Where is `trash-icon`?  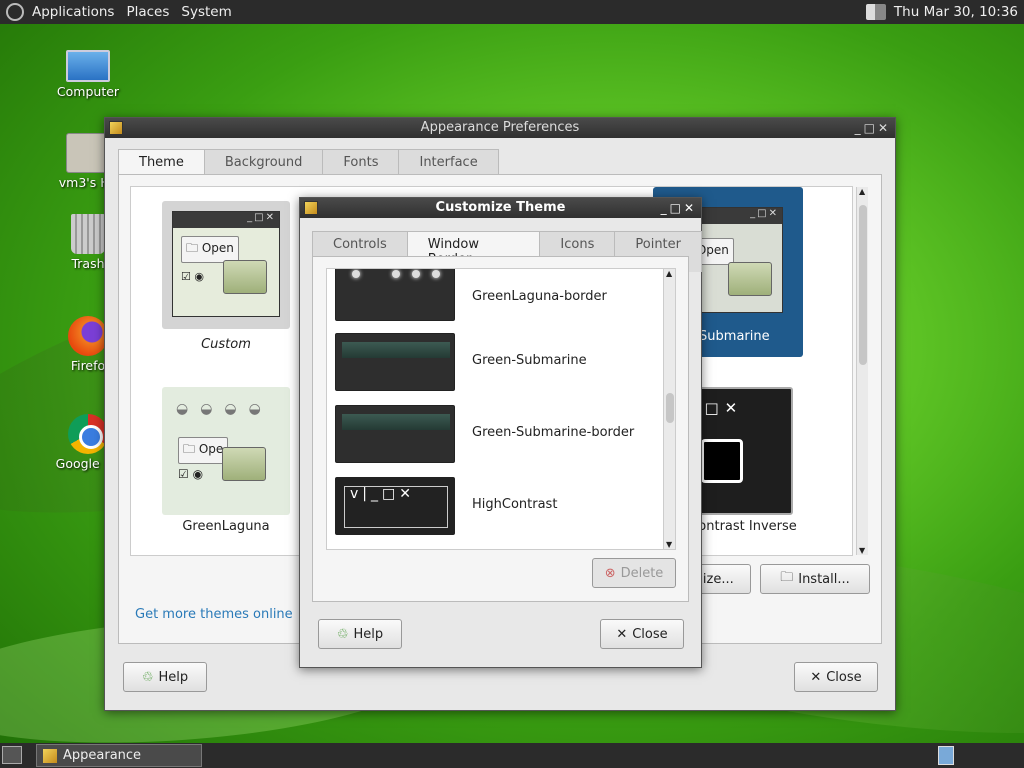
trash-icon is located at coordinates (88, 234).